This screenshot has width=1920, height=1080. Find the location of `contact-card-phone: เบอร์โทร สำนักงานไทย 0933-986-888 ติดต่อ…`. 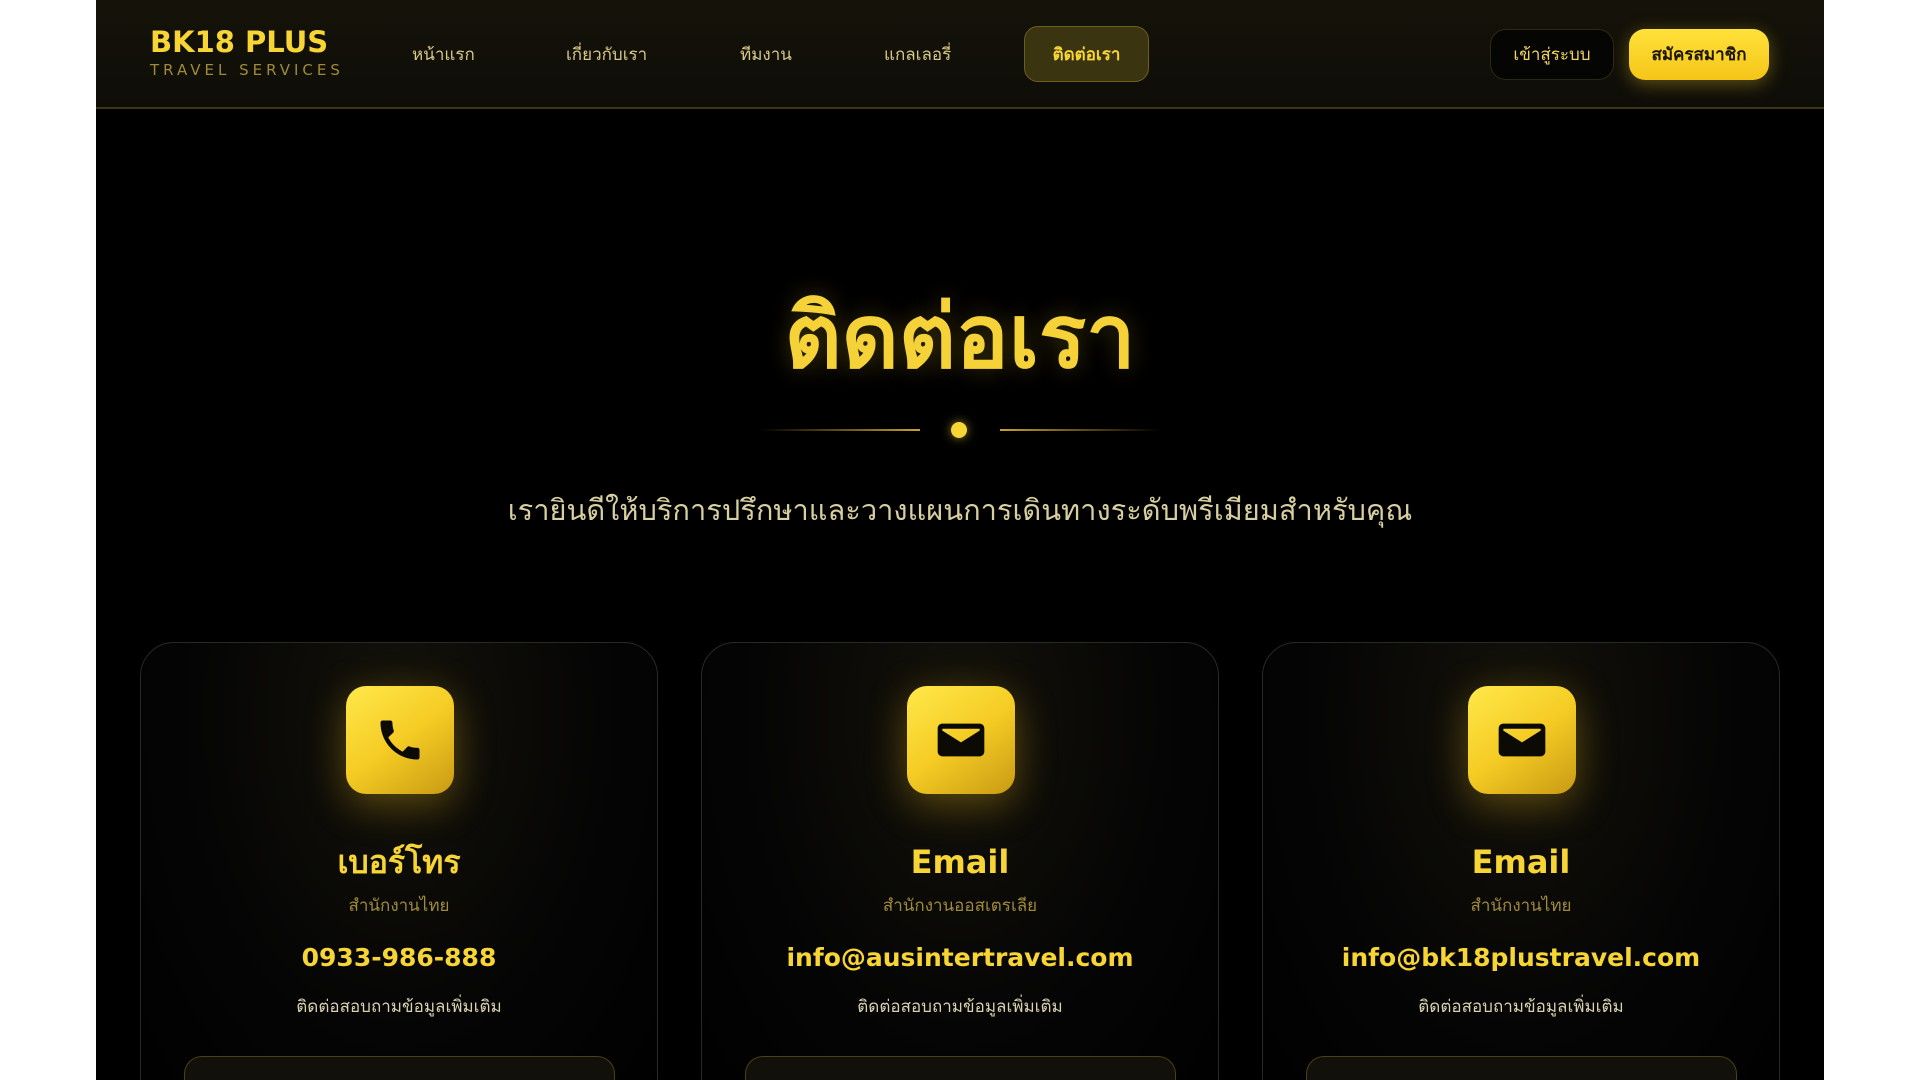

contact-card-phone: เบอร์โทร สำนักงานไทย 0933-986-888 ติดต่อ… is located at coordinates (399, 861).